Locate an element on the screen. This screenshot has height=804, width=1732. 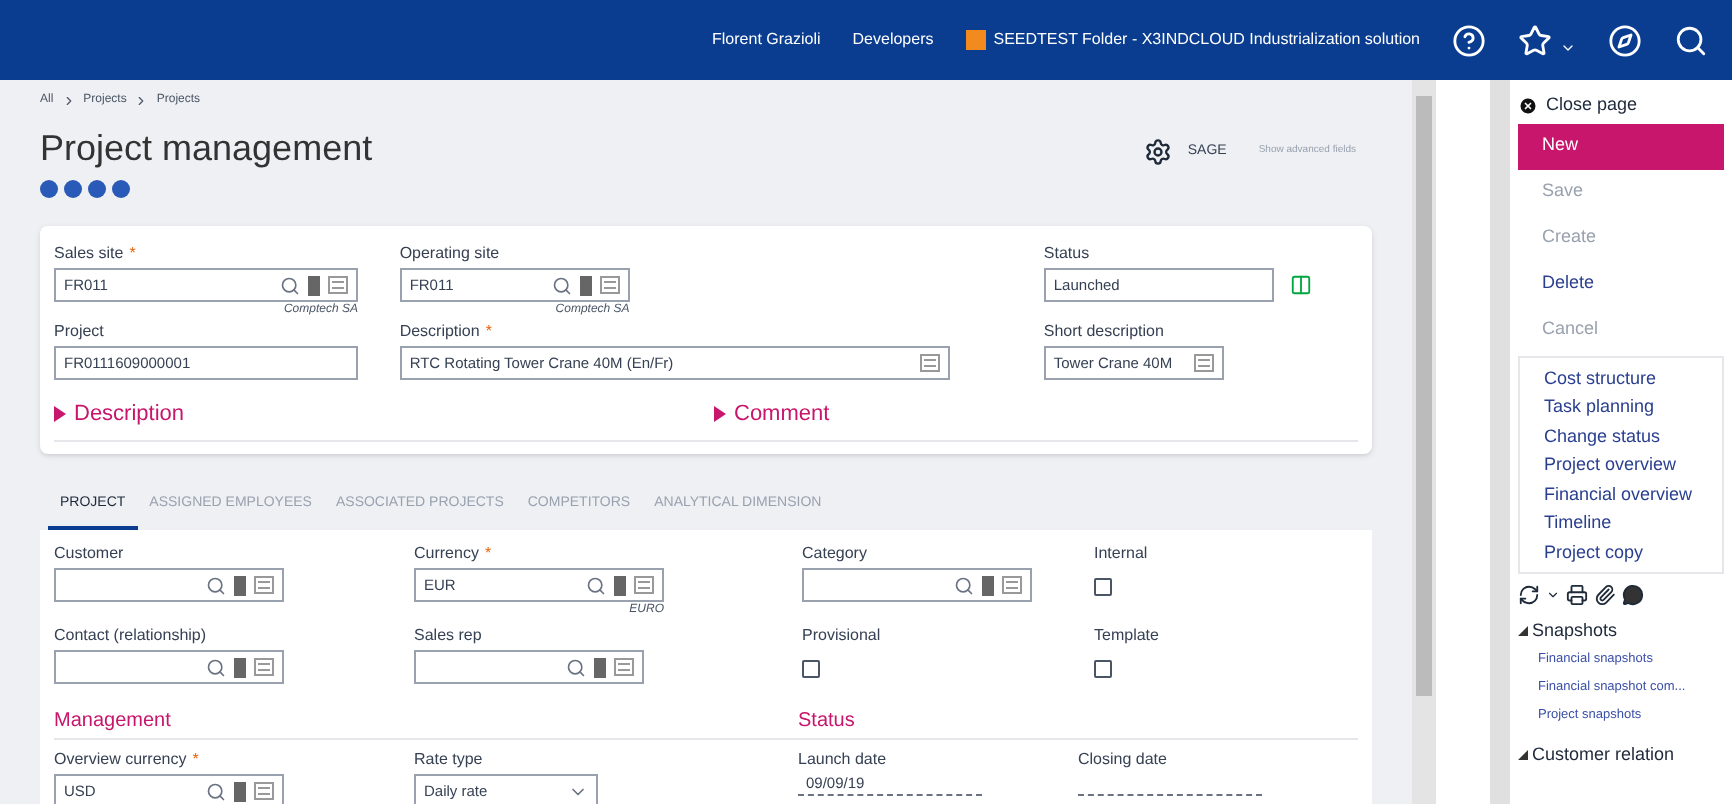
scrollbar is located at coordinates (1424, 442).